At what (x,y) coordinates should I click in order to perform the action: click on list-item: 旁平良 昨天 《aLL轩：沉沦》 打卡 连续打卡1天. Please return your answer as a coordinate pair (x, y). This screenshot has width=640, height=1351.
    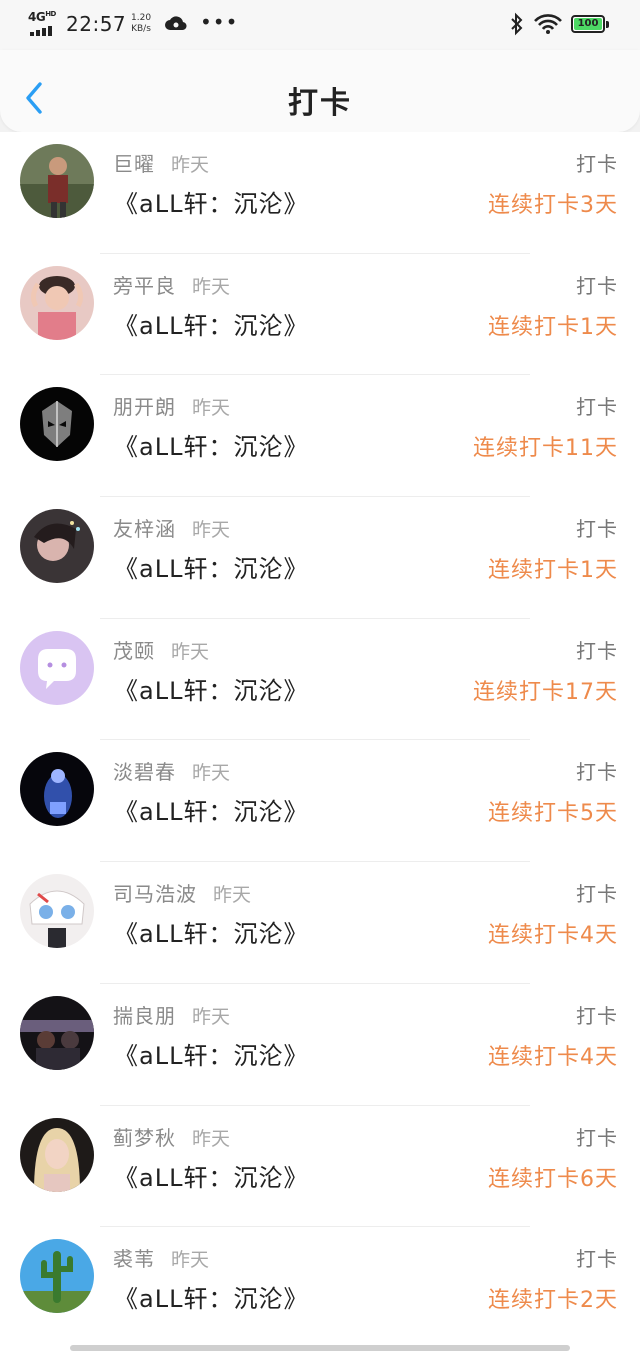
    Looking at the image, I should click on (320, 315).